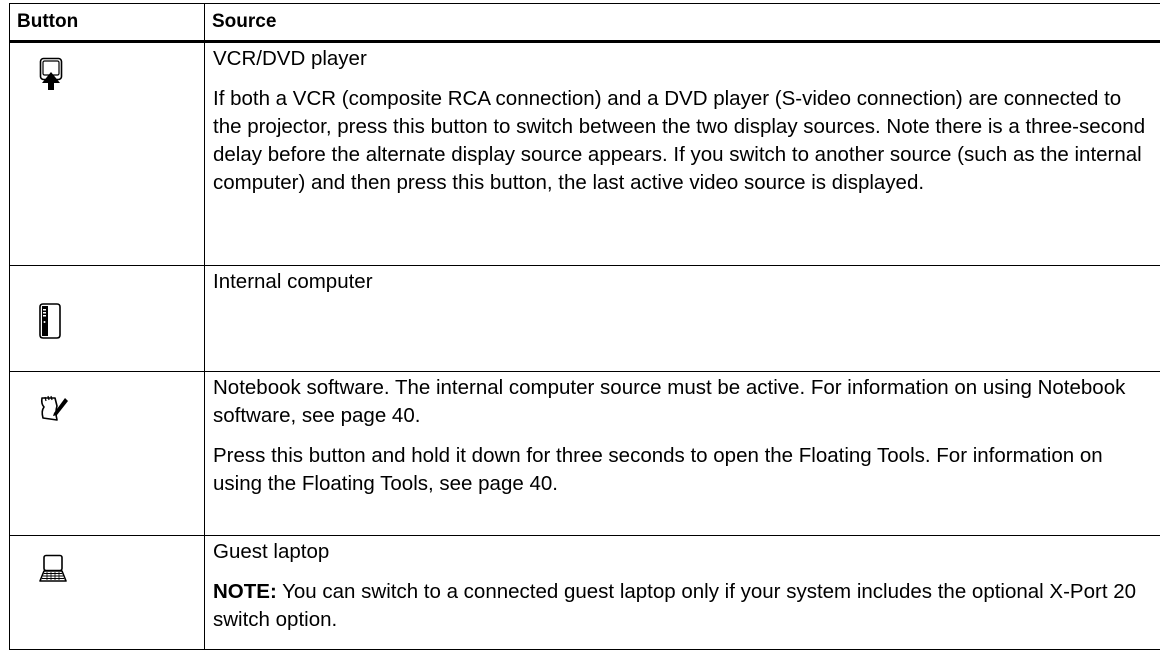  What do you see at coordinates (290, 58) in the screenshot?
I see `source-title: VCR/DVD player` at bounding box center [290, 58].